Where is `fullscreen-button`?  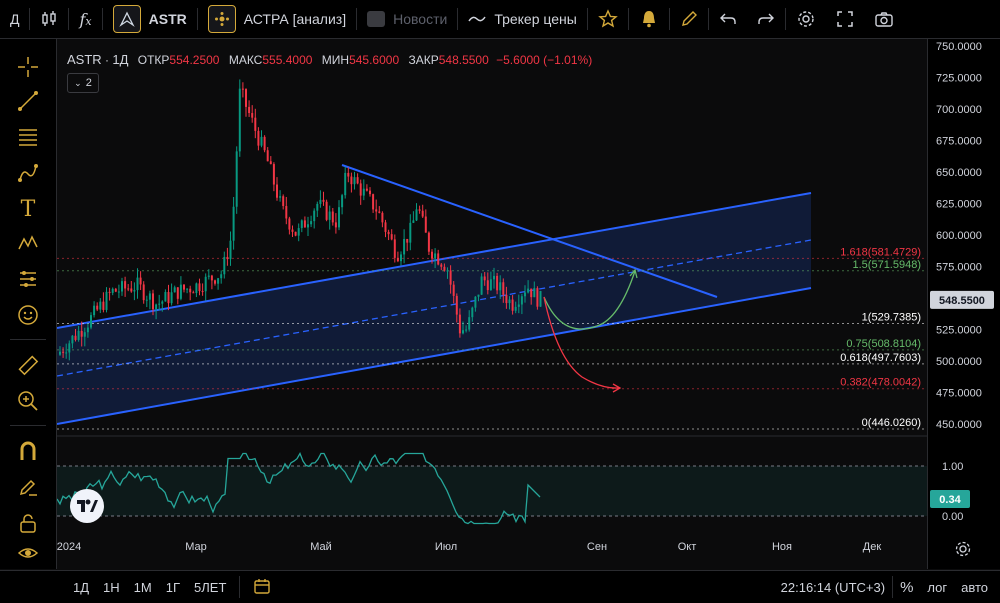
fullscreen-button is located at coordinates (845, 19).